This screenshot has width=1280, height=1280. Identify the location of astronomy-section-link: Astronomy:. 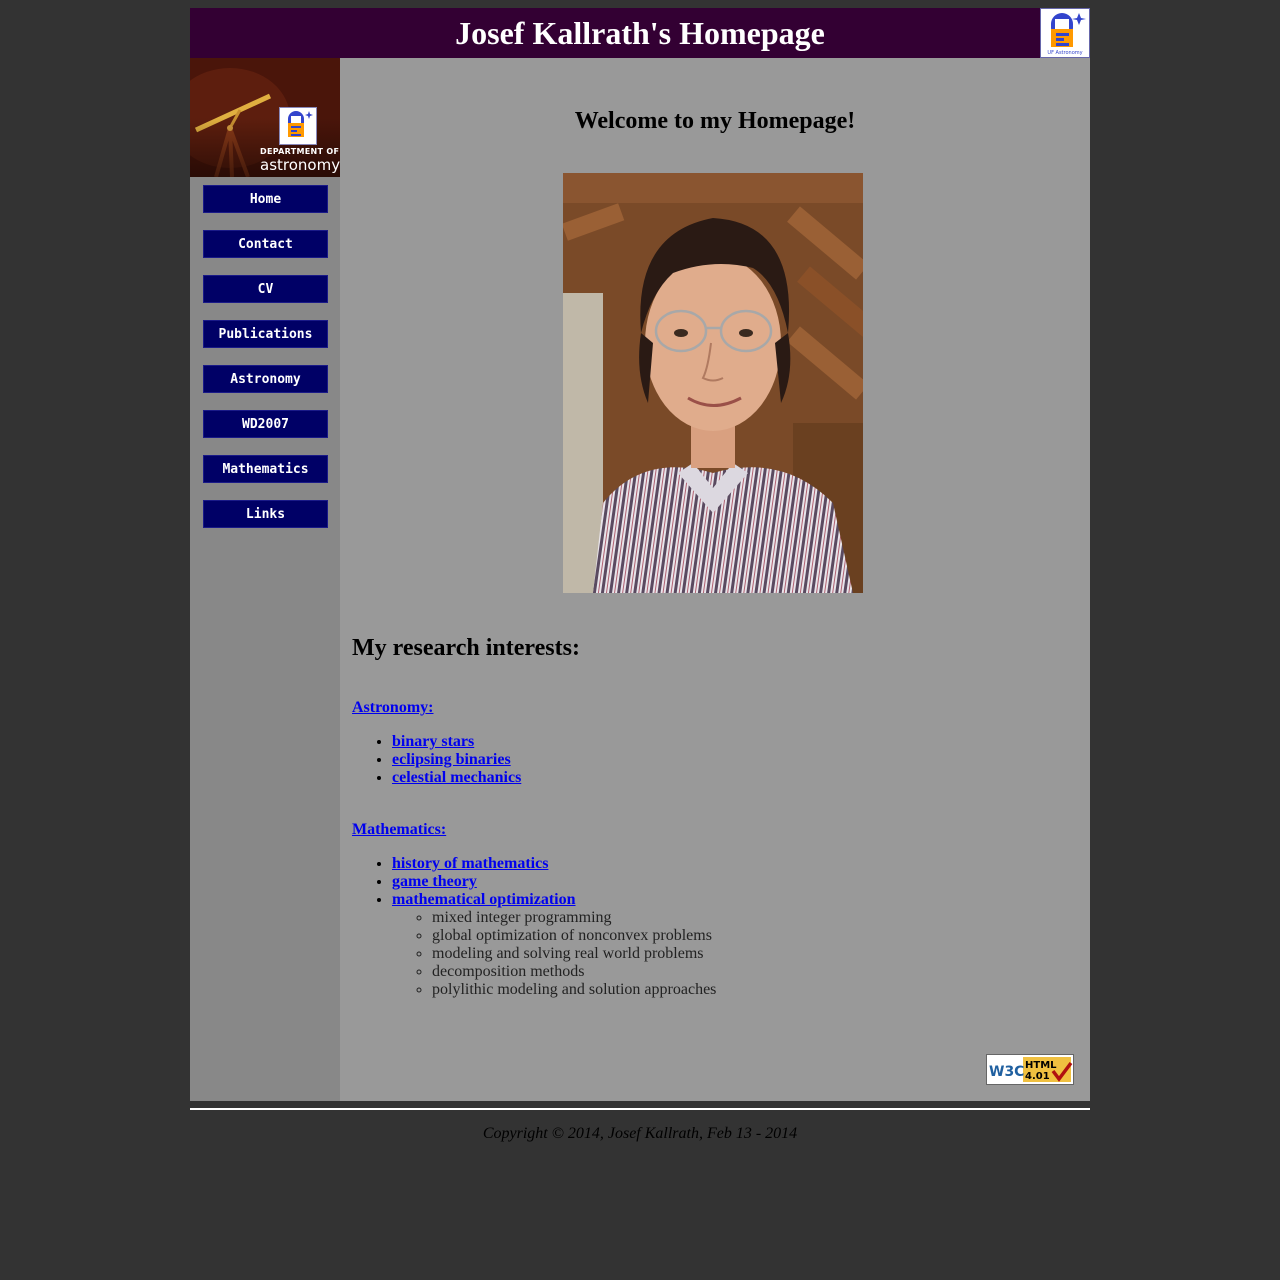
(392, 708).